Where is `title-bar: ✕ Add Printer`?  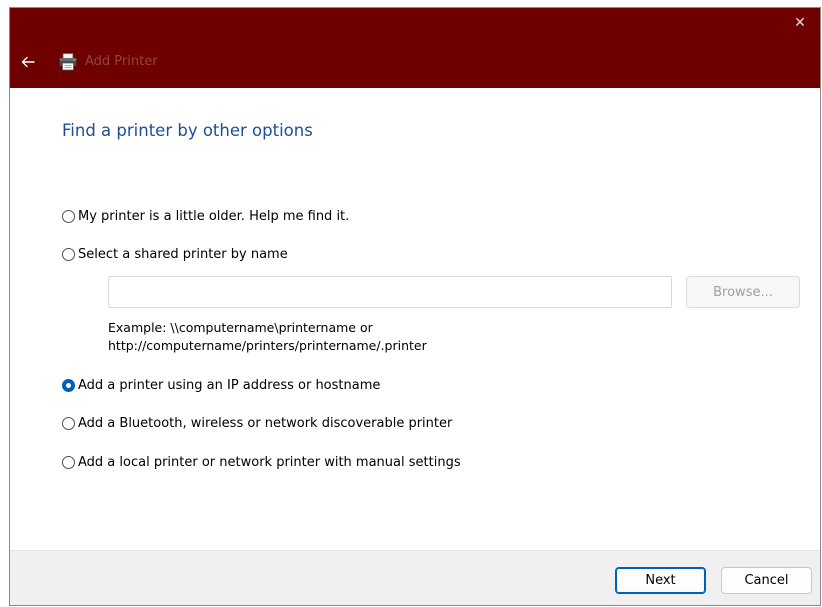
title-bar: ✕ Add Printer is located at coordinates (415, 48).